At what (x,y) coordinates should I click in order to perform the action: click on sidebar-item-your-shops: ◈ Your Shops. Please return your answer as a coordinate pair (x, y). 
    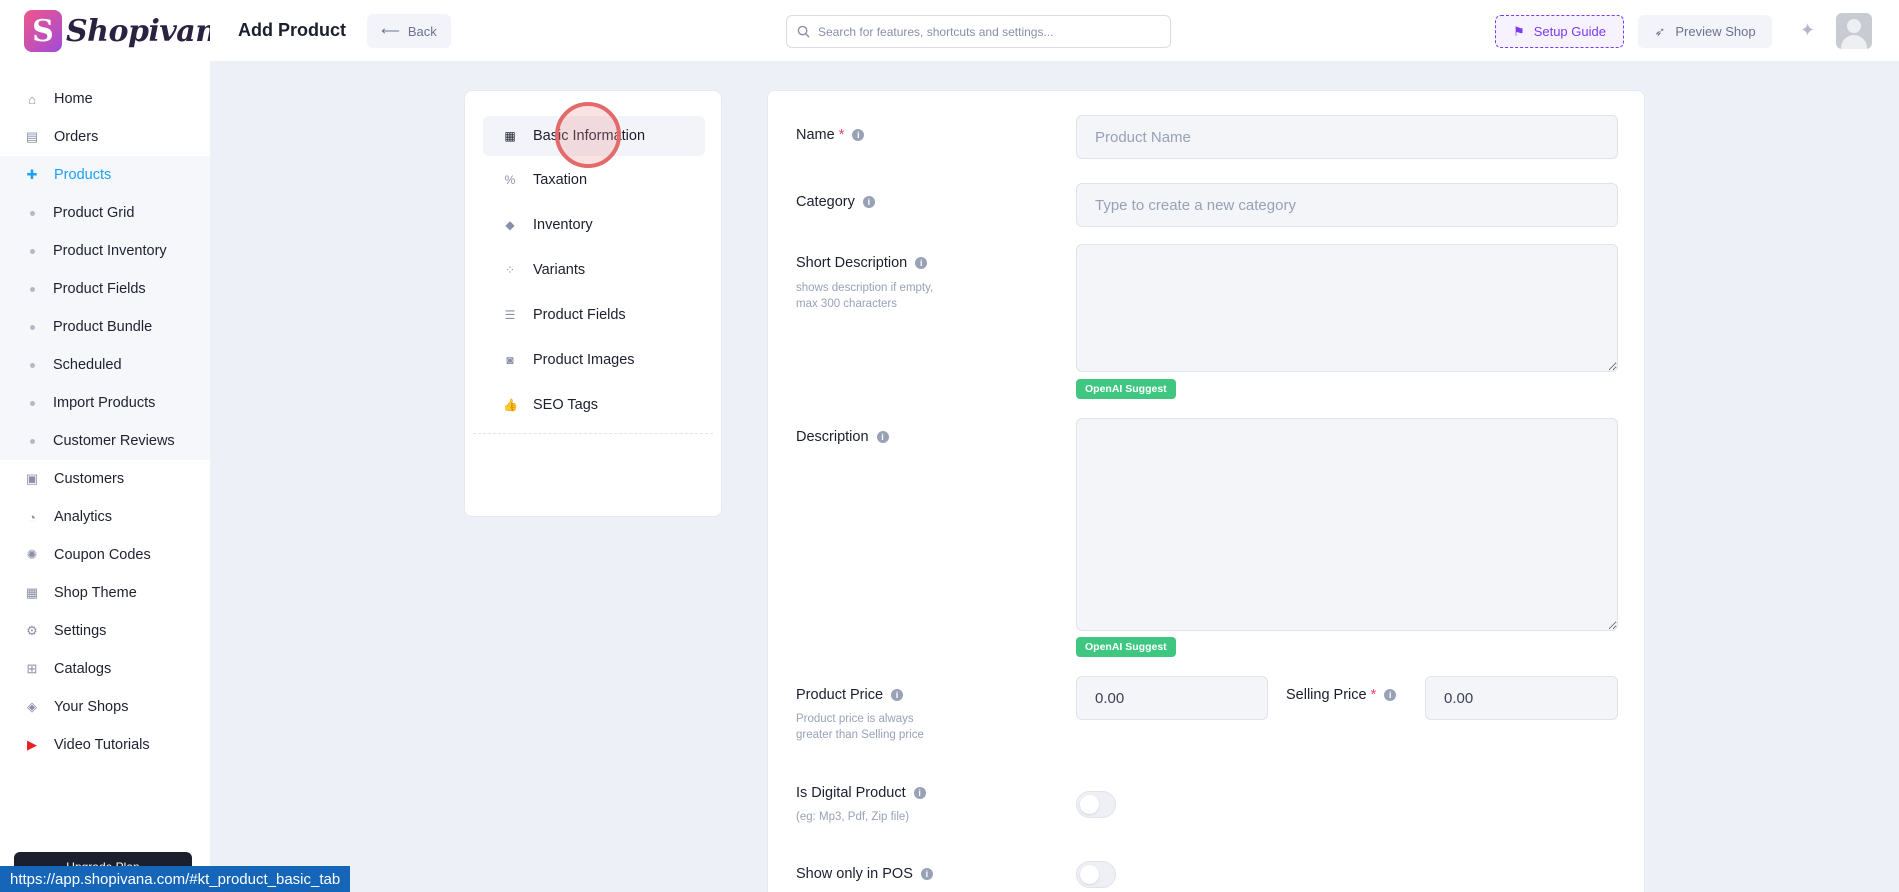
    Looking at the image, I should click on (105, 707).